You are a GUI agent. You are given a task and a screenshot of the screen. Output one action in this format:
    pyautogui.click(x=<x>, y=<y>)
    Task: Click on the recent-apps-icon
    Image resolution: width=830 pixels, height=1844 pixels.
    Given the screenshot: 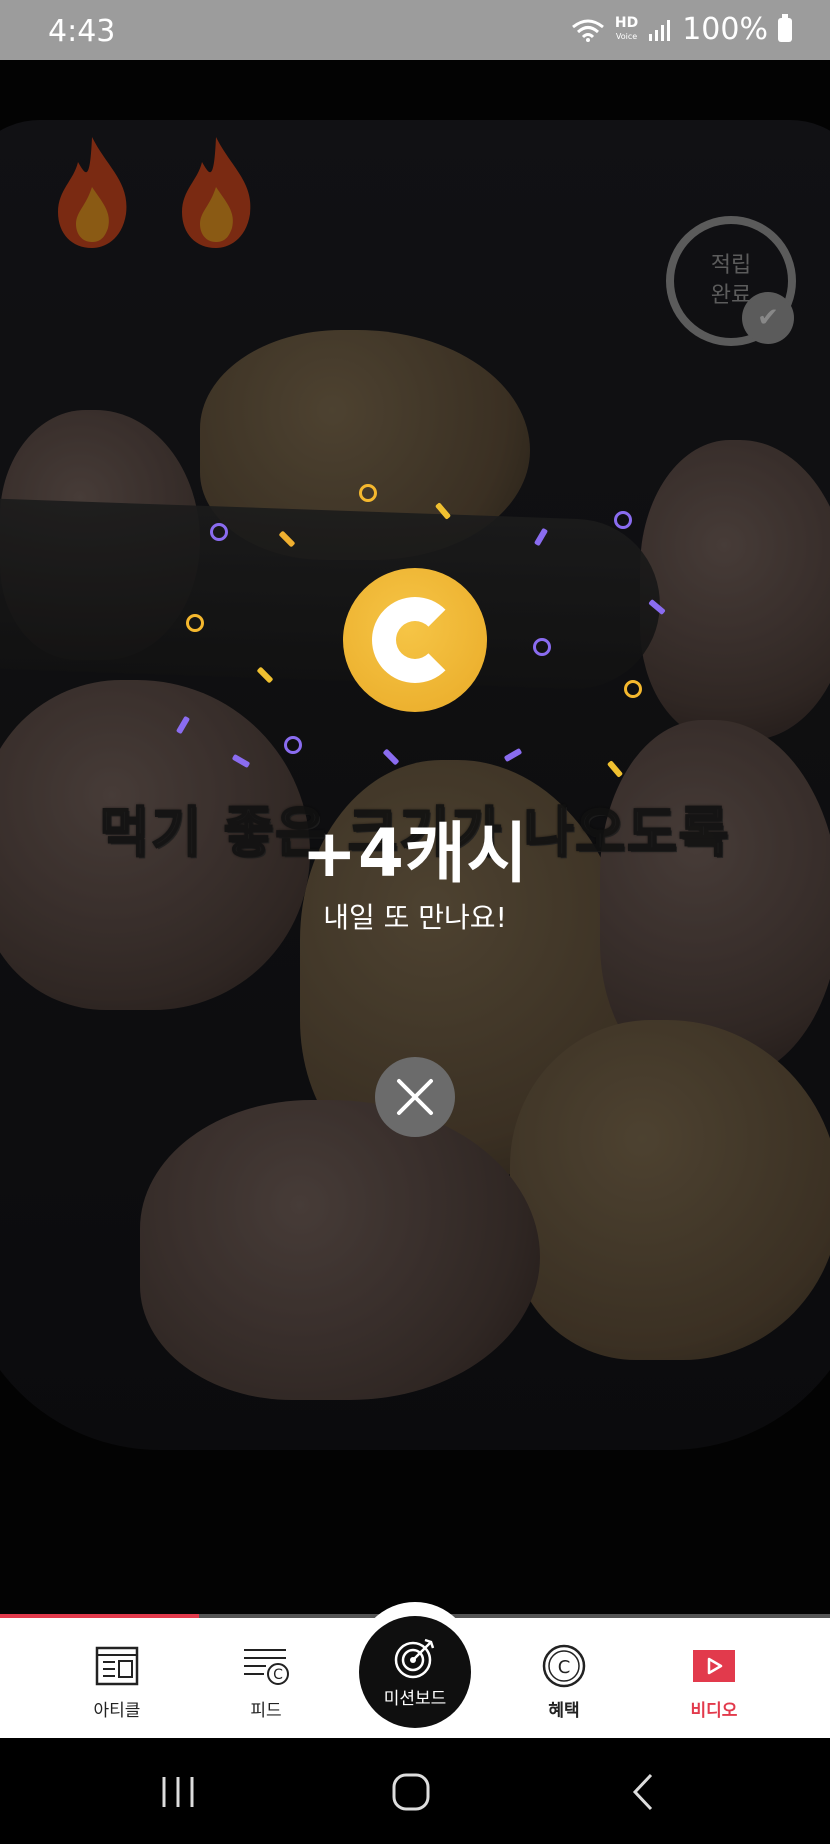 What is the action you would take?
    pyautogui.click(x=178, y=1792)
    